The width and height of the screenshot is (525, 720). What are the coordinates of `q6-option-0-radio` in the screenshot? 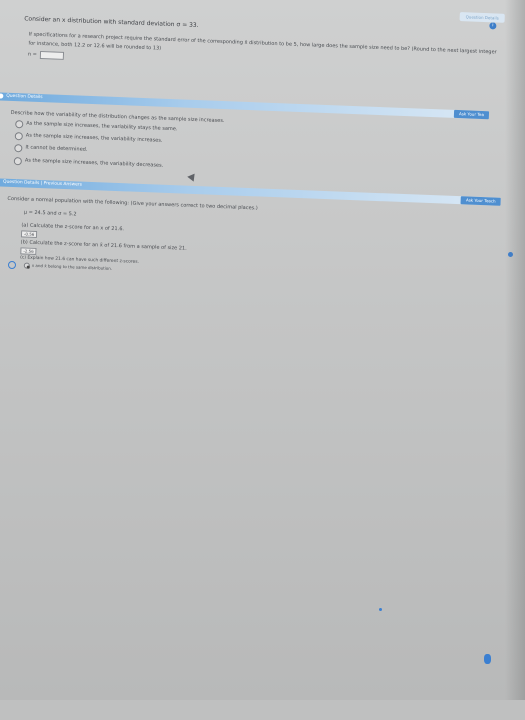 It's located at (19, 124).